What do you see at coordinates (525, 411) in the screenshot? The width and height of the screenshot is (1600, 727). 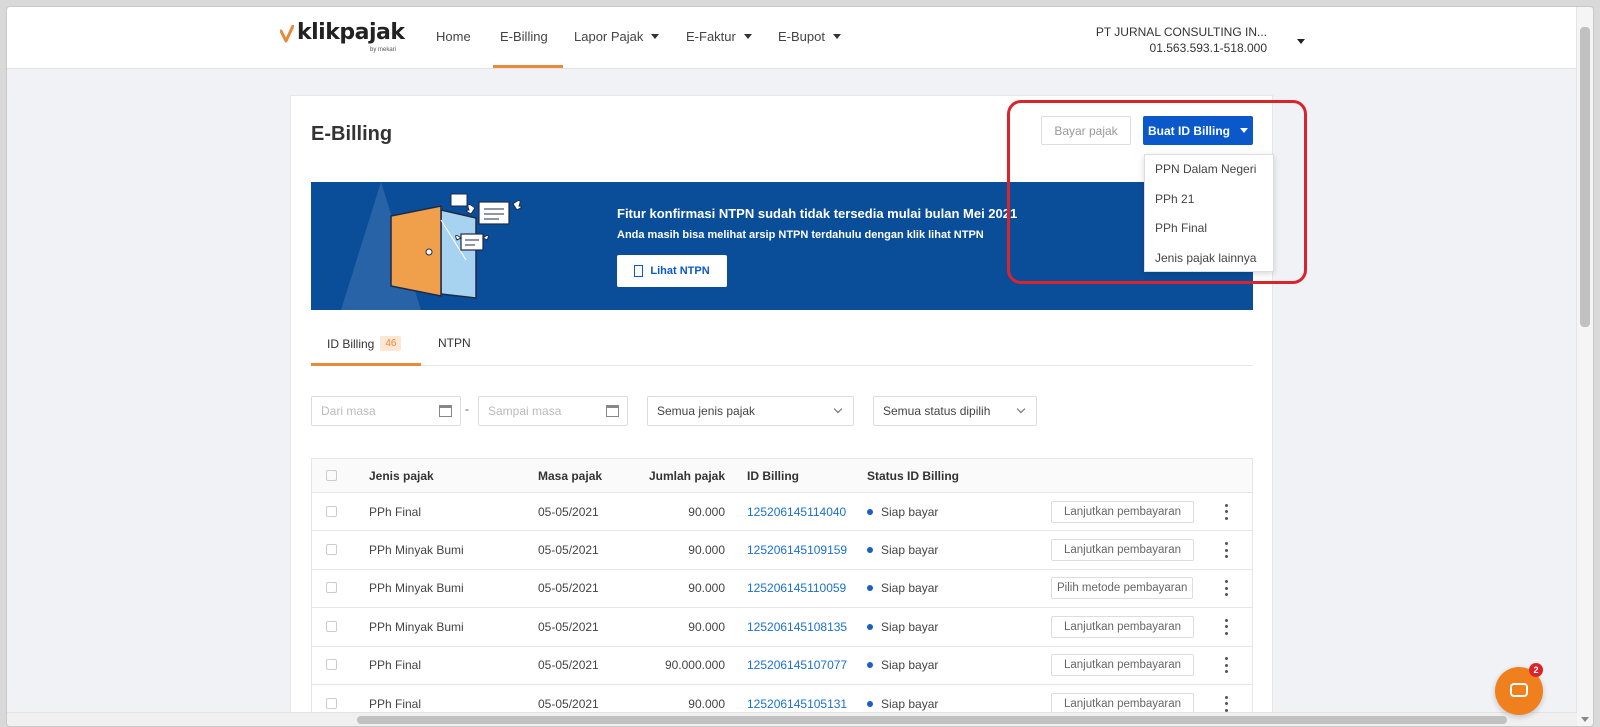 I see `sampai-masa-placeholder: Sampai masa` at bounding box center [525, 411].